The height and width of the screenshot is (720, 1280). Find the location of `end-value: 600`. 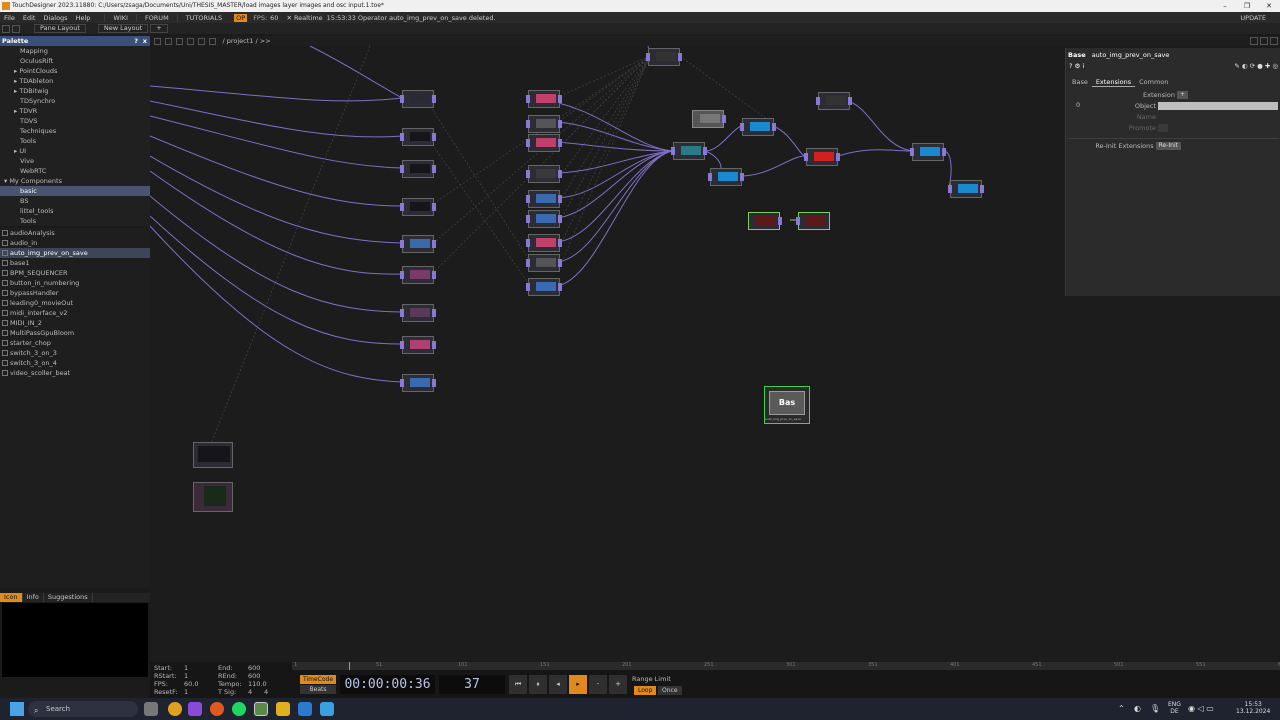

end-value: 600 is located at coordinates (254, 668).